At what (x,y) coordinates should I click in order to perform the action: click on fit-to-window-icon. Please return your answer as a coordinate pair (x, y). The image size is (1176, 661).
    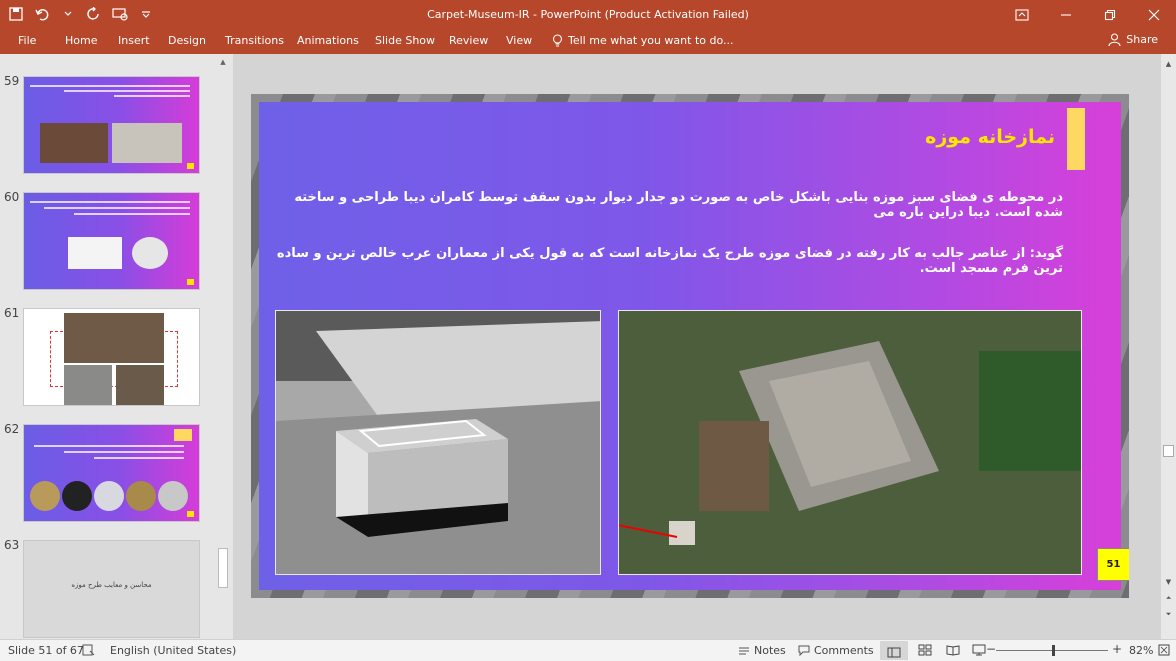
    Looking at the image, I should click on (1164, 650).